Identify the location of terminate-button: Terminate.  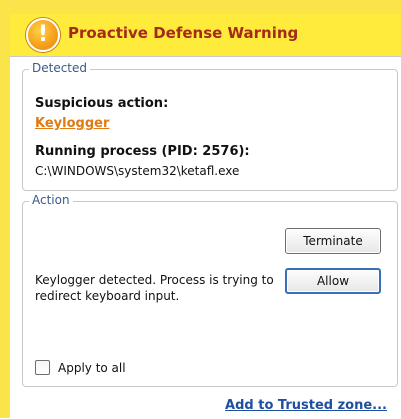
(333, 241).